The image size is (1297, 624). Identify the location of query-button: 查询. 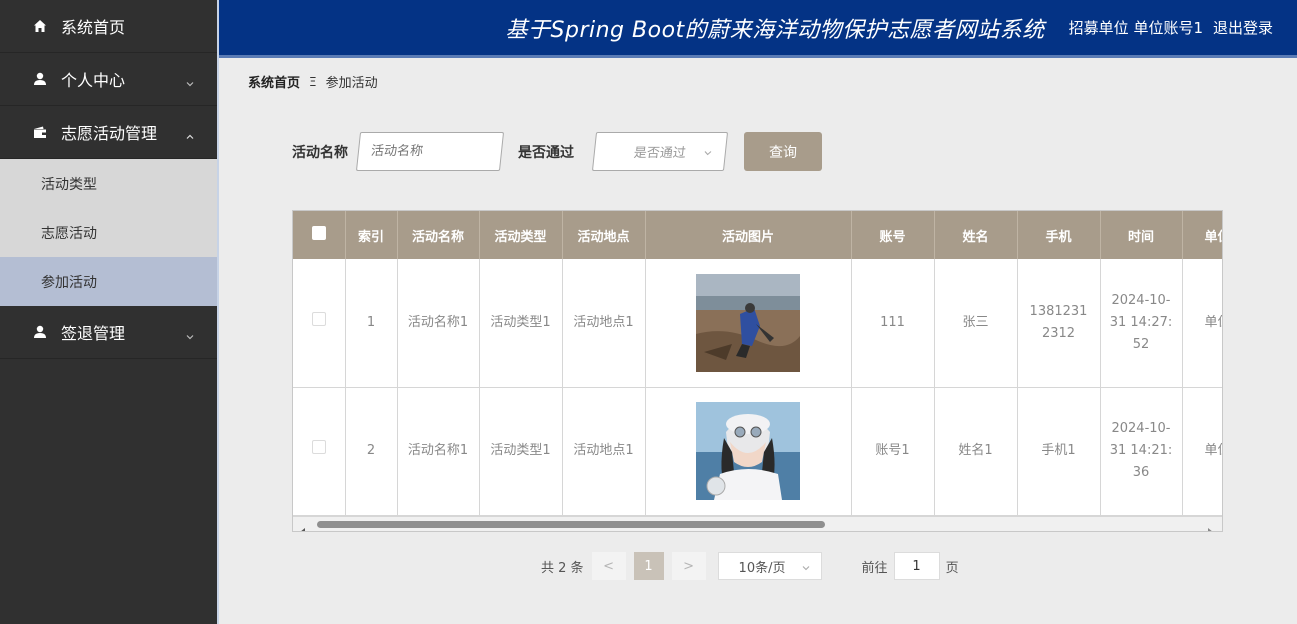
(783, 151).